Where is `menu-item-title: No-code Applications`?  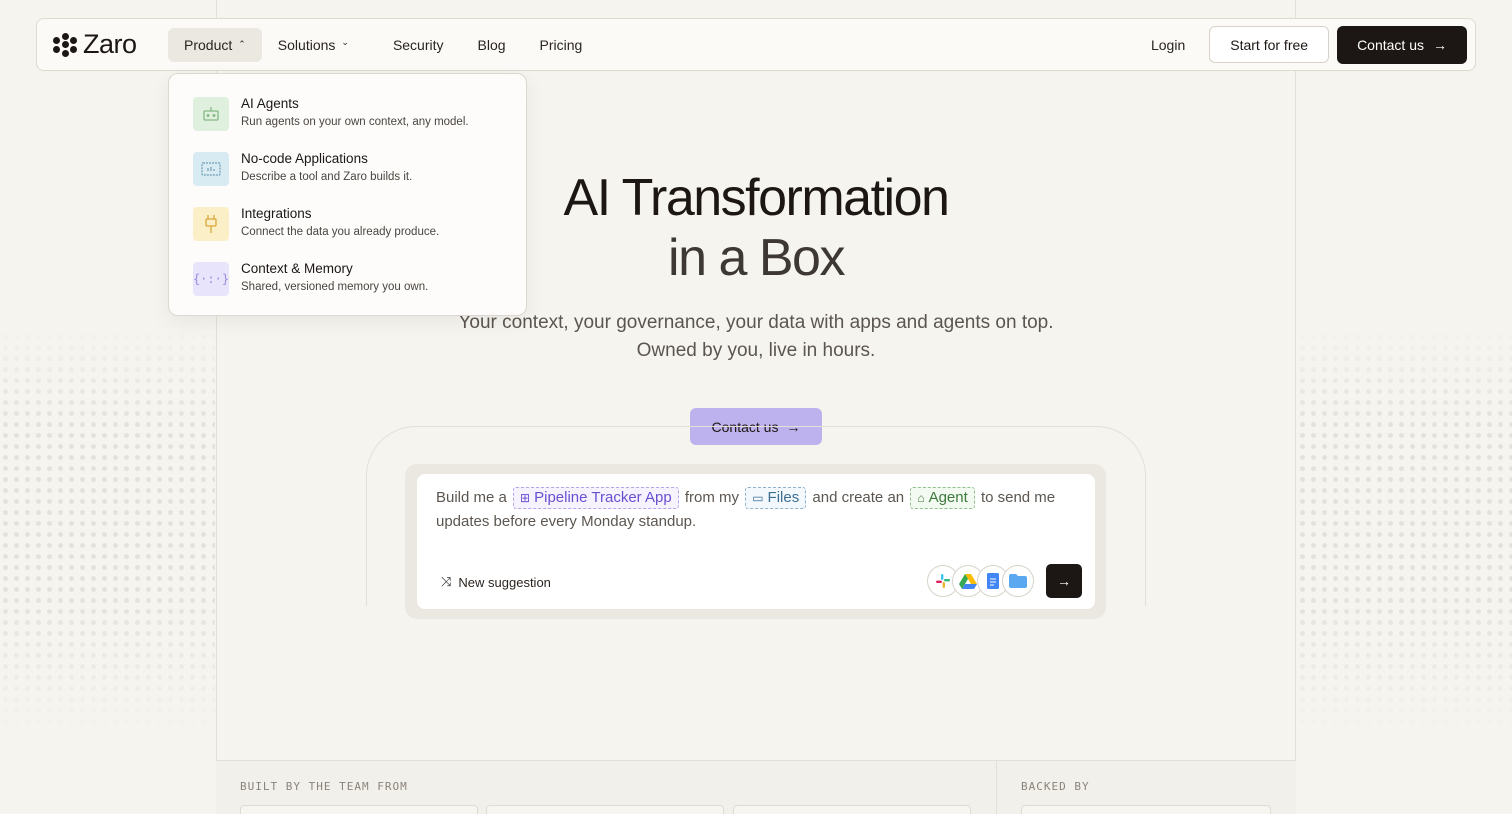 menu-item-title: No-code Applications is located at coordinates (304, 158).